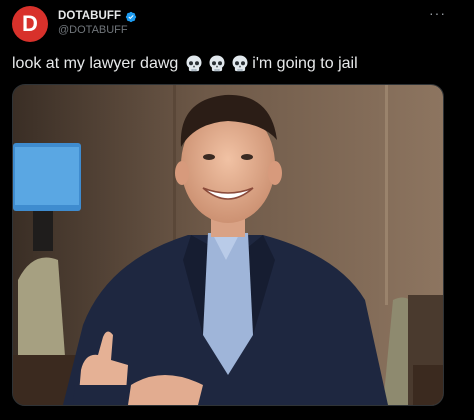  What do you see at coordinates (305, 63) in the screenshot?
I see `tweet-text-after: i'm going to jail` at bounding box center [305, 63].